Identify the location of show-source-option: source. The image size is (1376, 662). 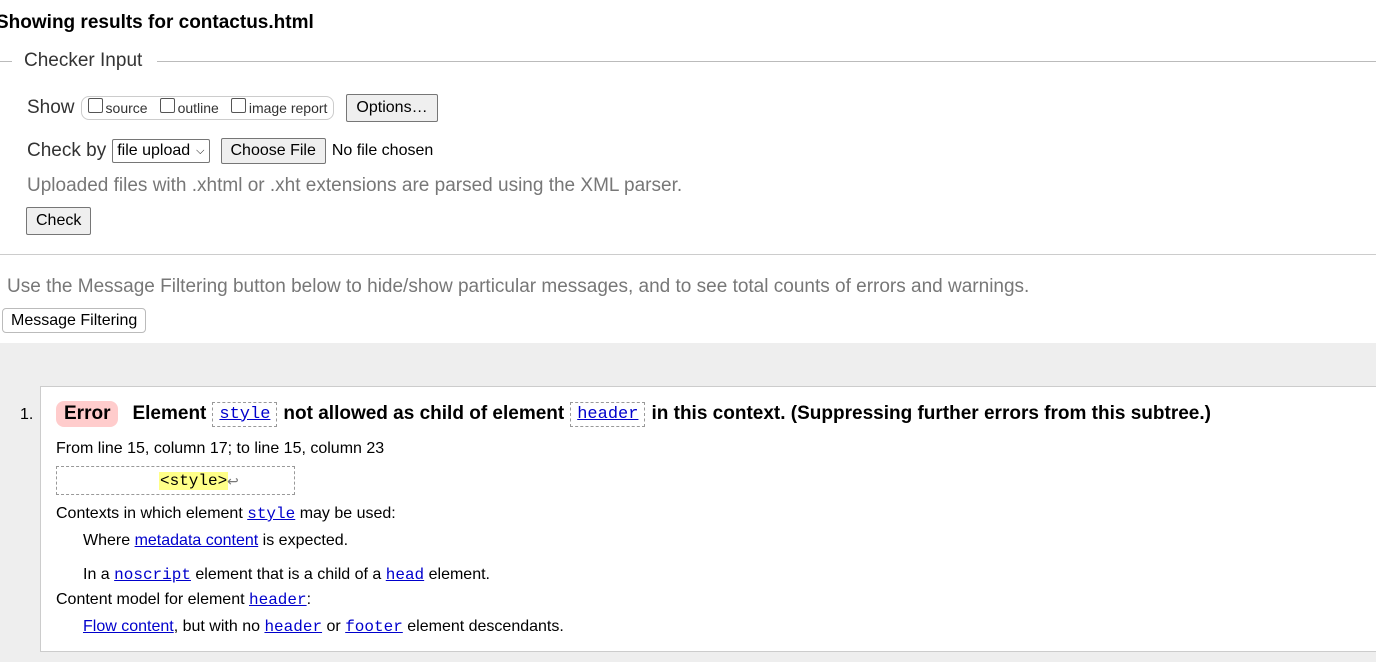
(117, 106).